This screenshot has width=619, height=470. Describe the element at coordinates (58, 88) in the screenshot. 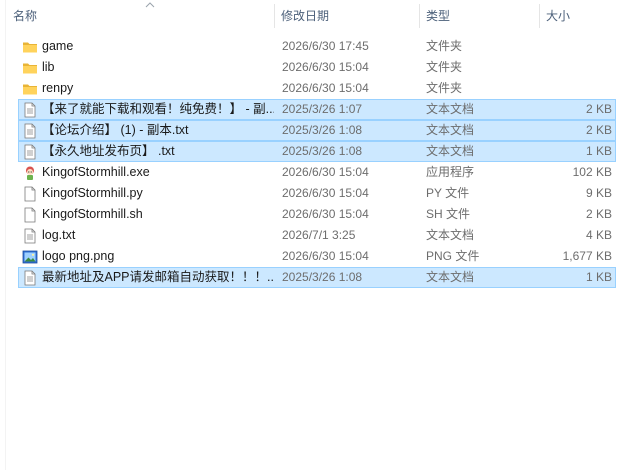

I see `file-name: renpy` at that location.